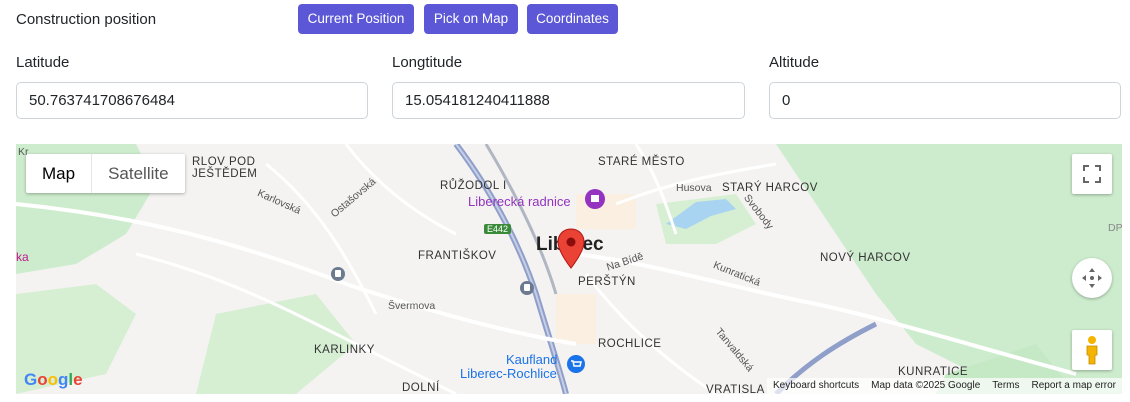 The height and width of the screenshot is (402, 1130). What do you see at coordinates (816, 386) in the screenshot?
I see `keyboard-shortcuts-link: Keyboard shortcuts` at bounding box center [816, 386].